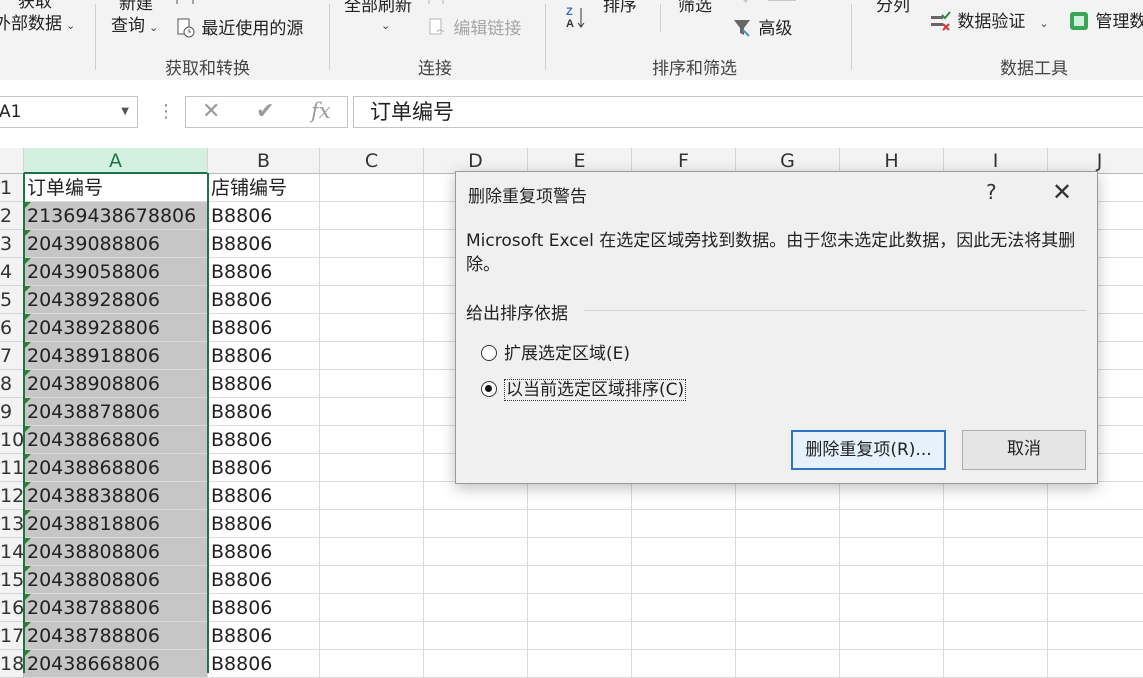 The image size is (1143, 678). Describe the element at coordinates (372, 161) in the screenshot. I see `column-header-c: C` at that location.